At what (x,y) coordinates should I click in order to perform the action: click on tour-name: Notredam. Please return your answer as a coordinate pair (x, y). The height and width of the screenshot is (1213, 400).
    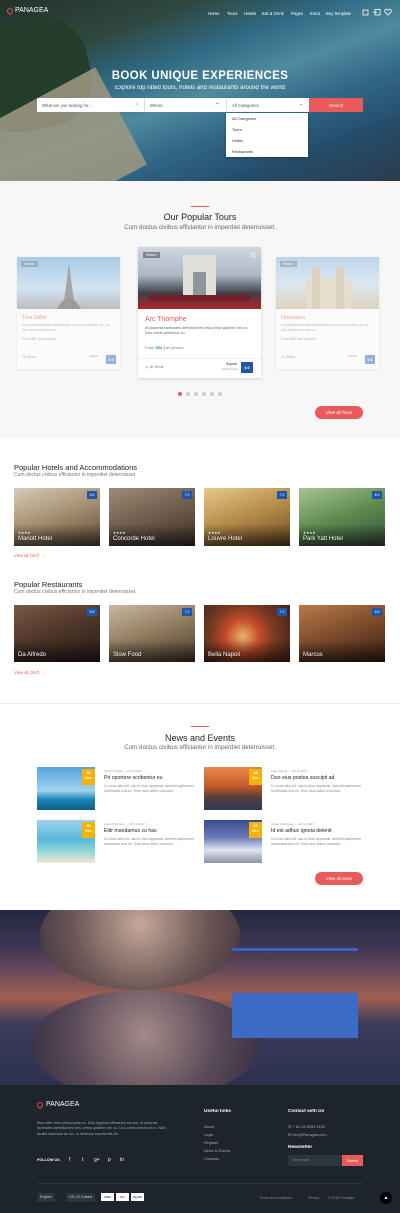
    Looking at the image, I should click on (293, 318).